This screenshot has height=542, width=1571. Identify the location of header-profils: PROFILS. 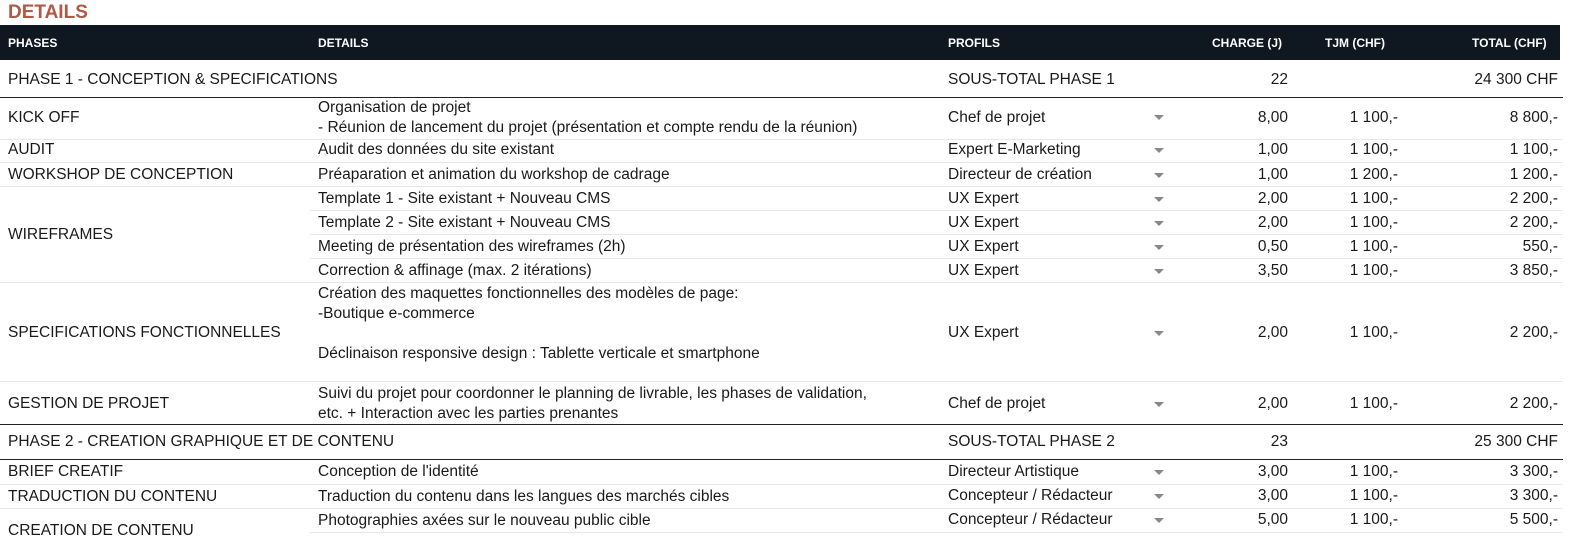
(974, 43).